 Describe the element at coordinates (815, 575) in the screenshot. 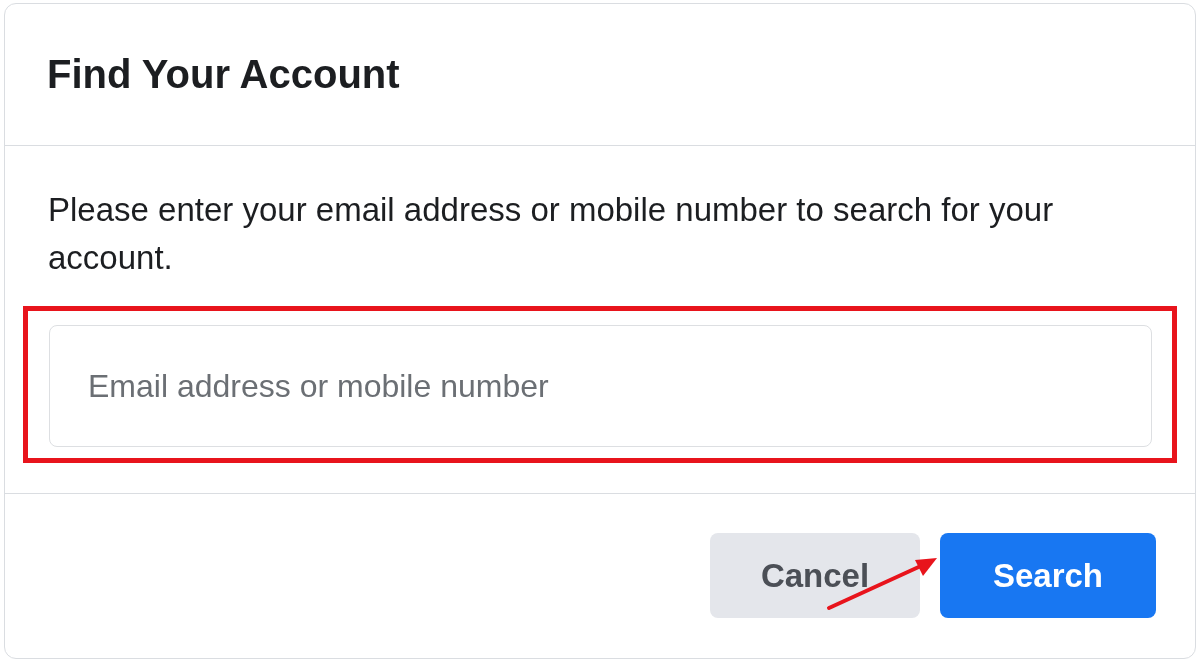

I see `cancel-button: Cancel` at that location.